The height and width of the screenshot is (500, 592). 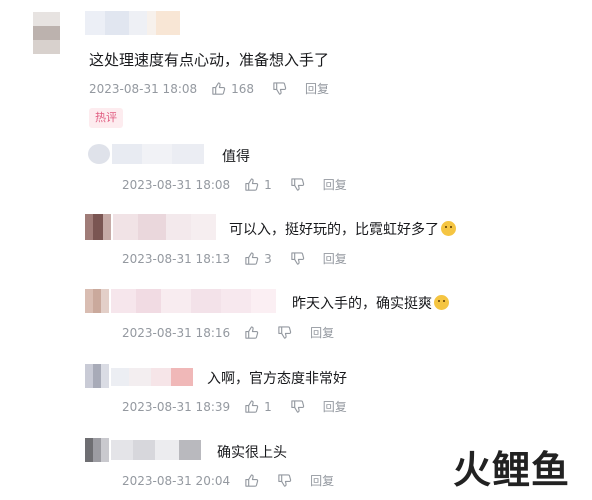 I want to click on comment-meta: 2023-08-31 18:08 168 回复, so click(x=209, y=88).